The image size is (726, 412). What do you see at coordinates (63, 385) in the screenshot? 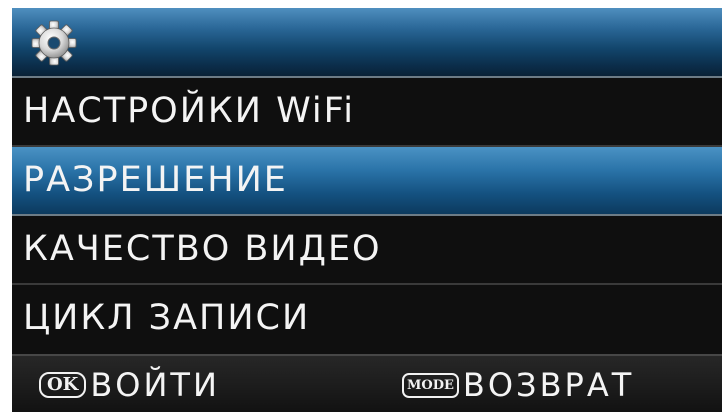
I see `ok-key-icon: OK` at bounding box center [63, 385].